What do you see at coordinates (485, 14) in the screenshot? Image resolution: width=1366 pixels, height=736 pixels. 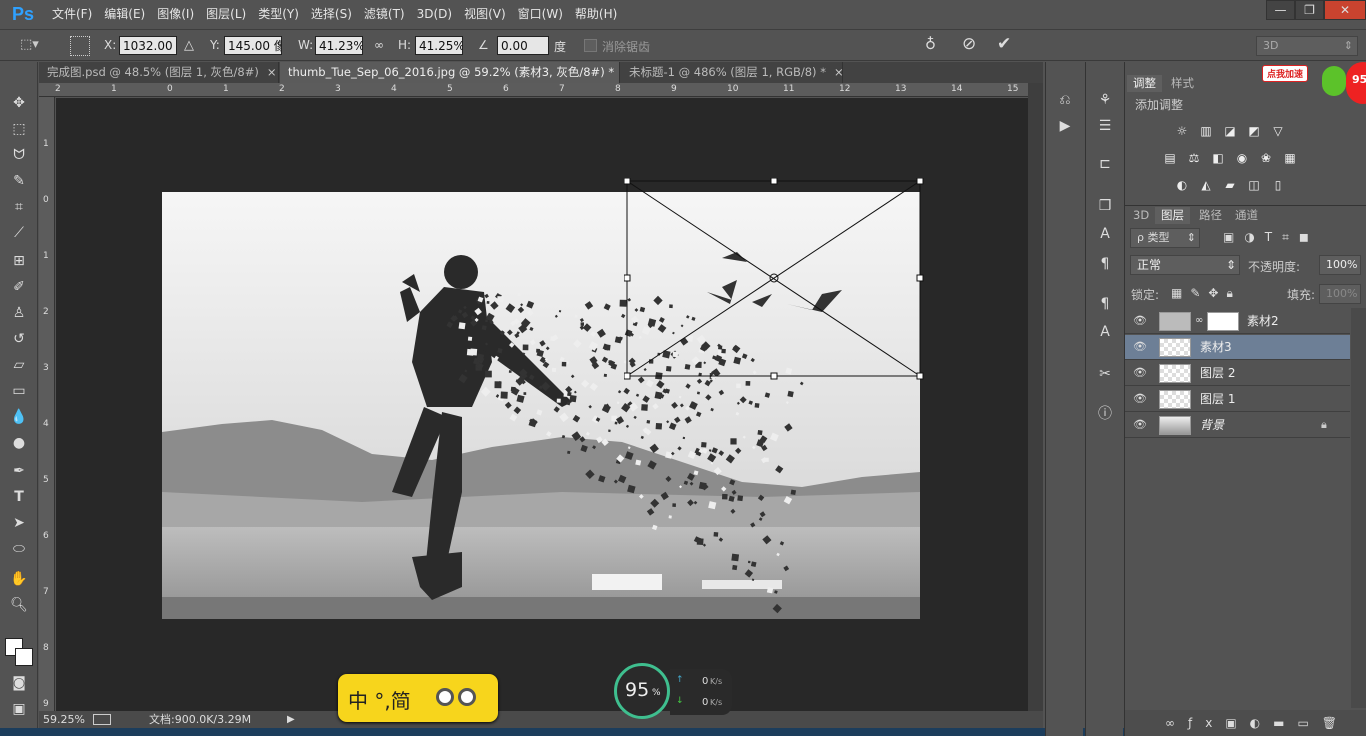 I see `menu-view: 视图(V)` at bounding box center [485, 14].